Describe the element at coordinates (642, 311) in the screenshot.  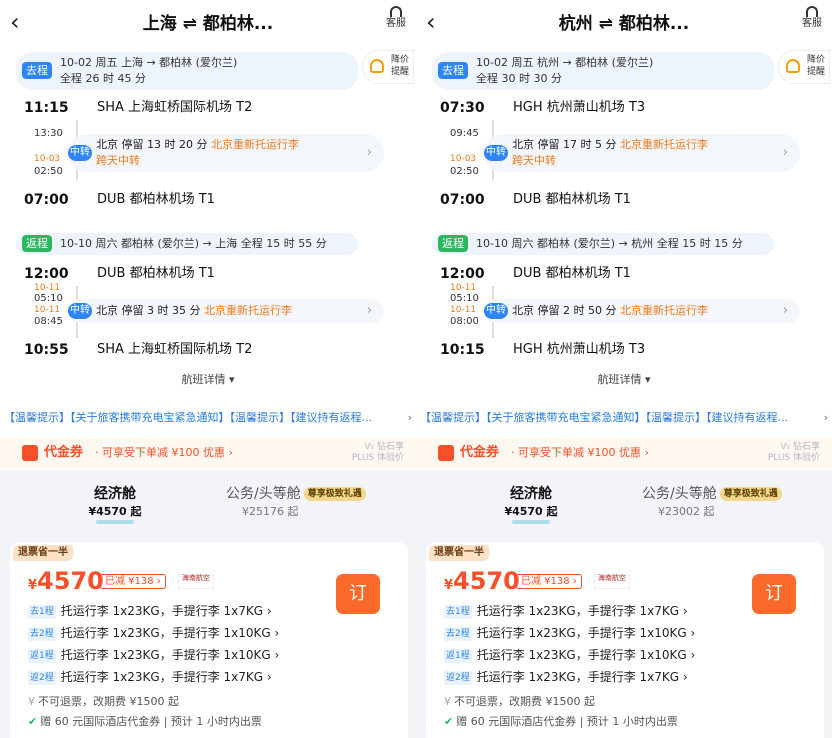
I see `inbound-transit-box: 中转 北京 停留 2 时 50 分 北京重新托运行李 ›` at that location.